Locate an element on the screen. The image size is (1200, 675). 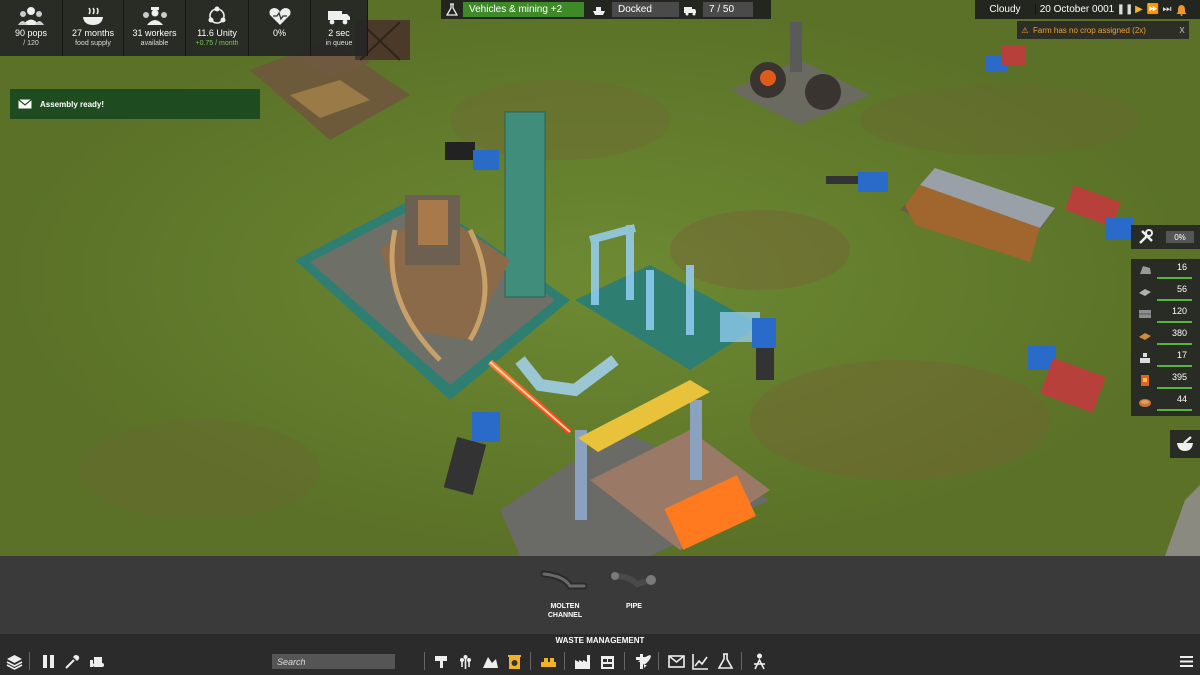
food-icon is located at coordinates (1145, 403).